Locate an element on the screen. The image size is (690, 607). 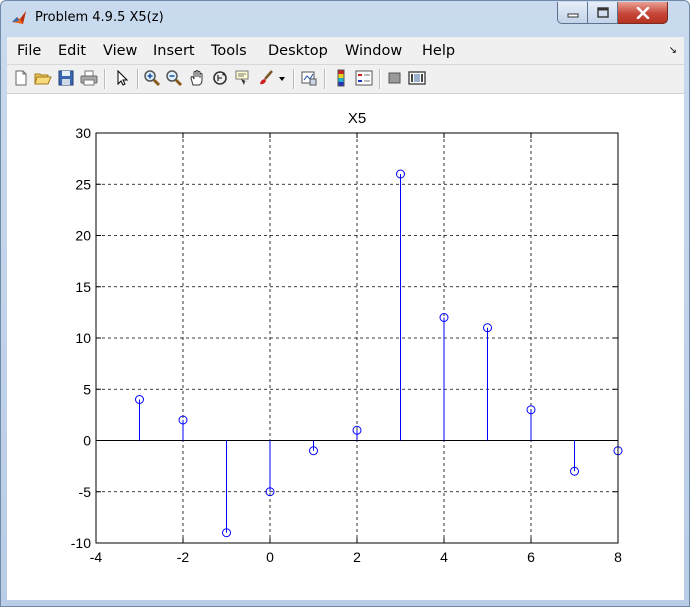
x-tick-label: 4 is located at coordinates (444, 557).